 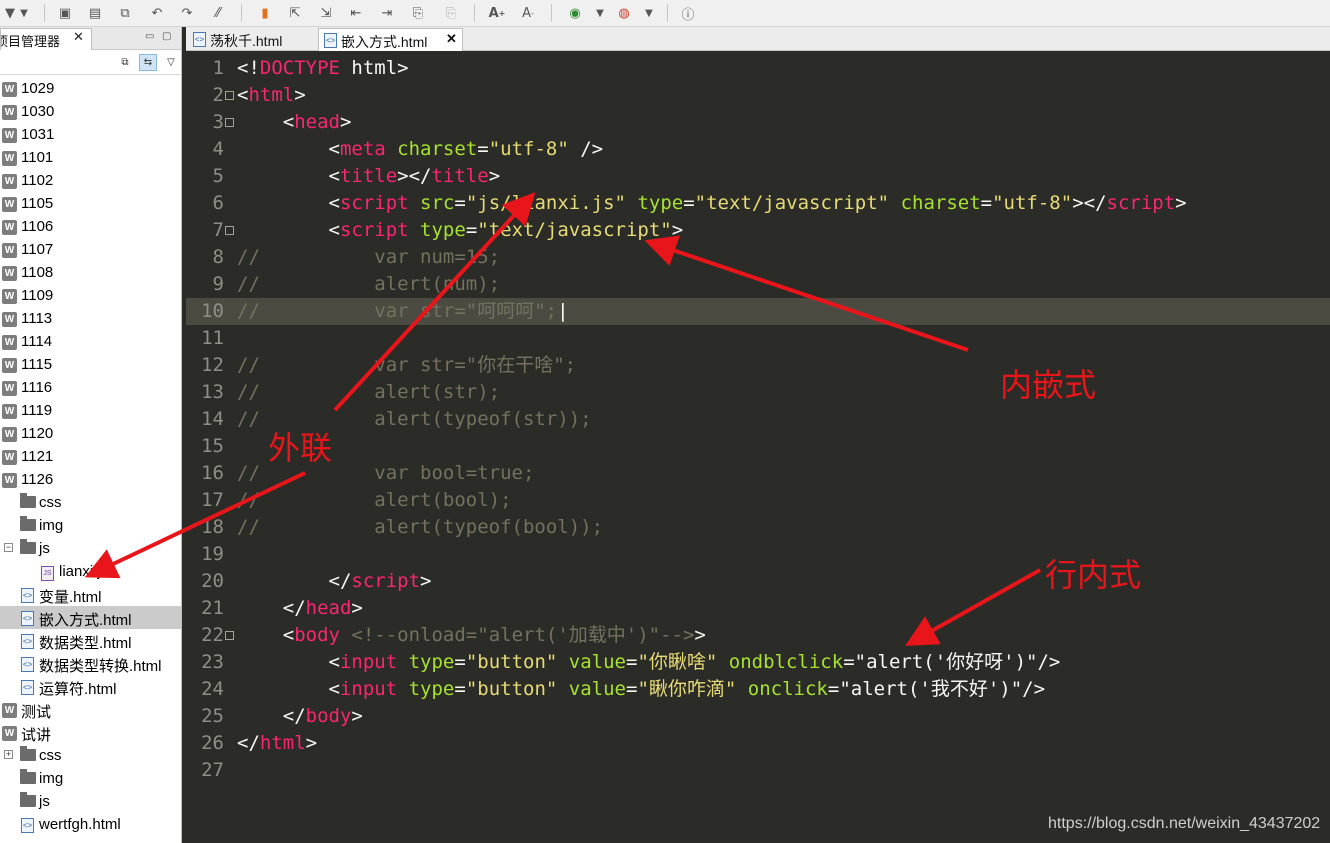 What do you see at coordinates (600, 13) in the screenshot?
I see `run-dropdown-icon: ▼` at bounding box center [600, 13].